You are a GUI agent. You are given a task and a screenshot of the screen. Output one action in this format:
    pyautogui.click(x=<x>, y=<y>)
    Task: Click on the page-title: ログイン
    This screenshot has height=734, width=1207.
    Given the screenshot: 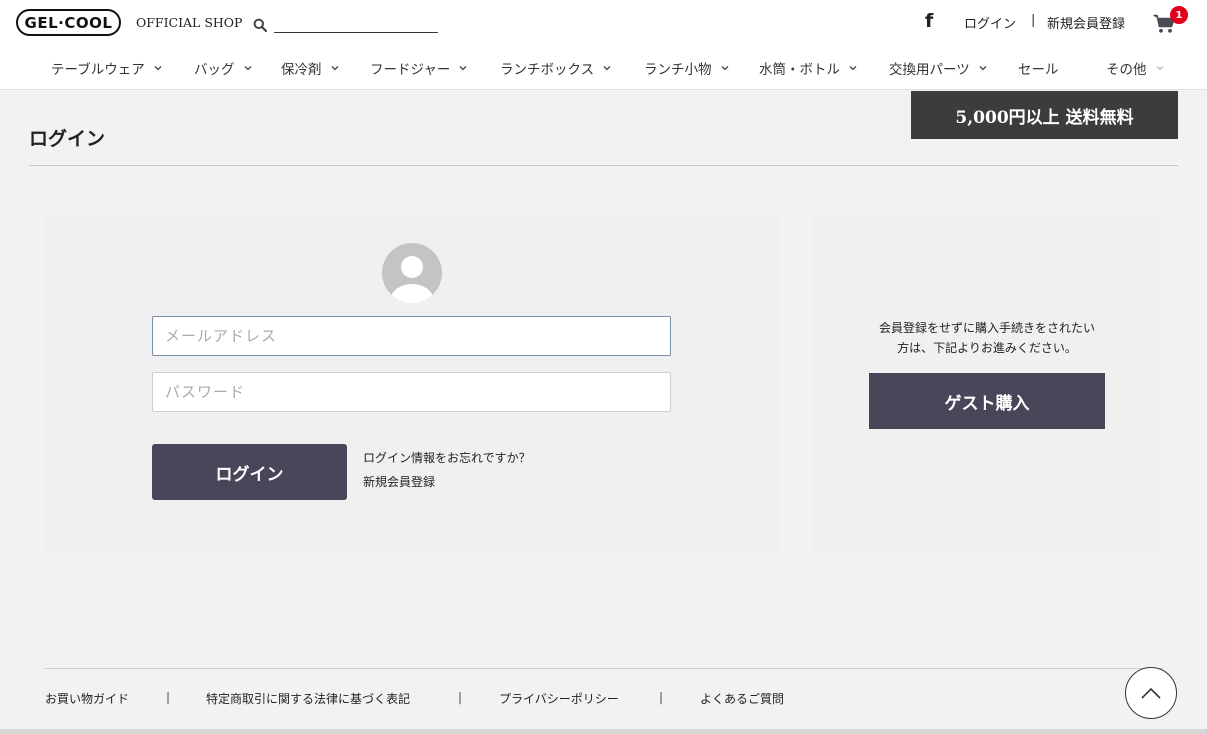 What is the action you would take?
    pyautogui.click(x=67, y=139)
    